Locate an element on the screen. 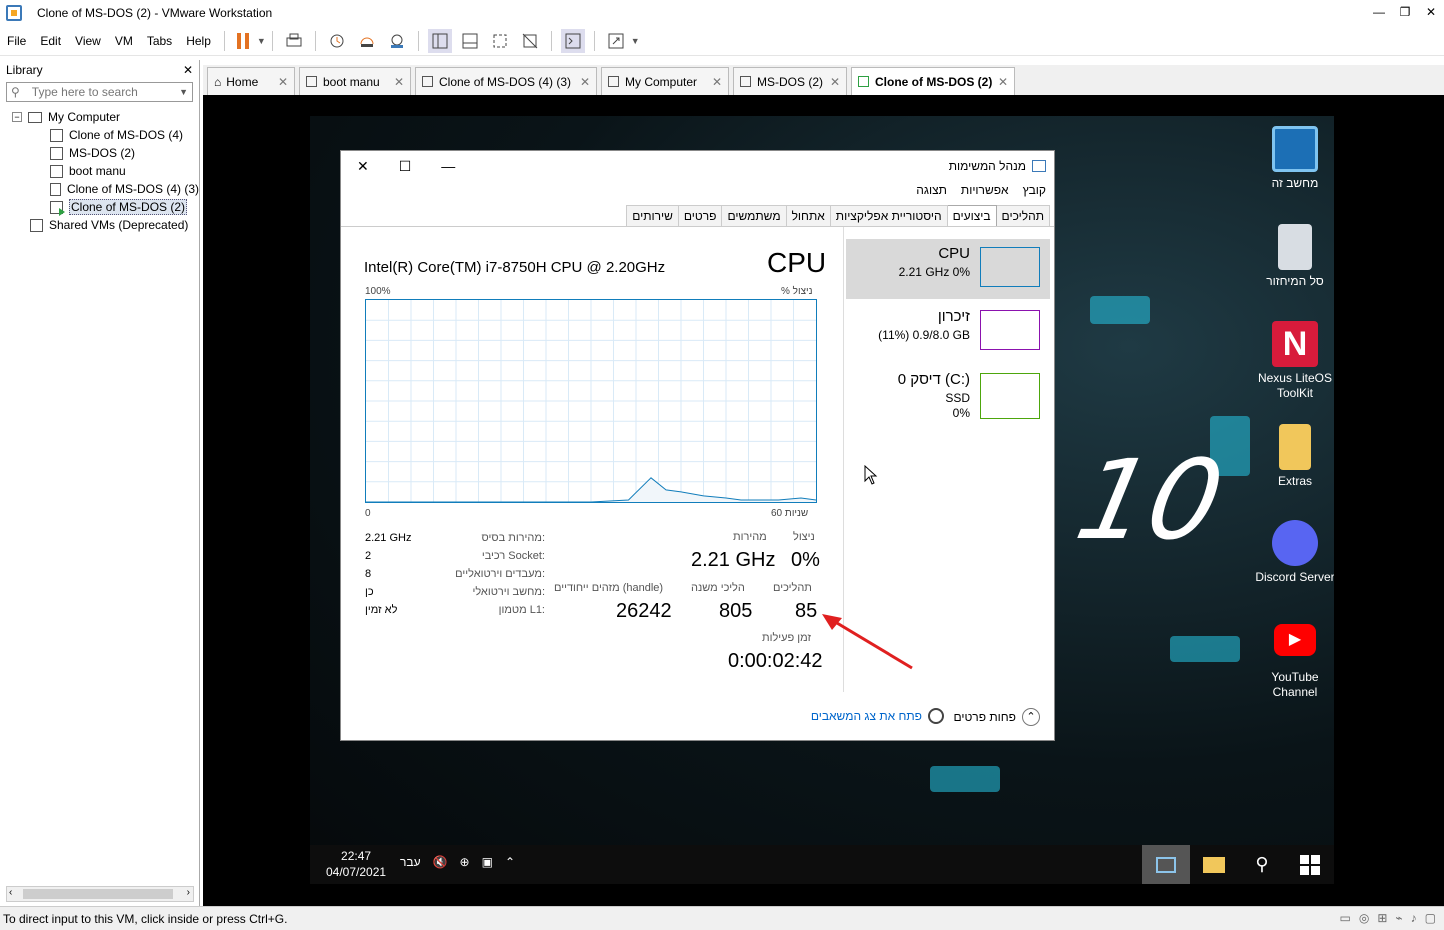 This screenshot has width=1444, height=930. desktop-icon-this-pc: מחשב זה is located at coordinates (1294, 158).